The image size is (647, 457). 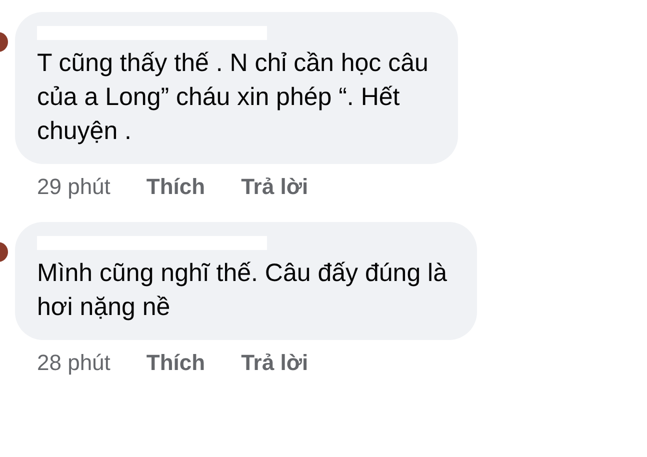 I want to click on comment-text: T cũng thấy thế . N chỉ cần học câu của a Long” cháu xin phép “. Hết chuyện ., so click(x=232, y=97).